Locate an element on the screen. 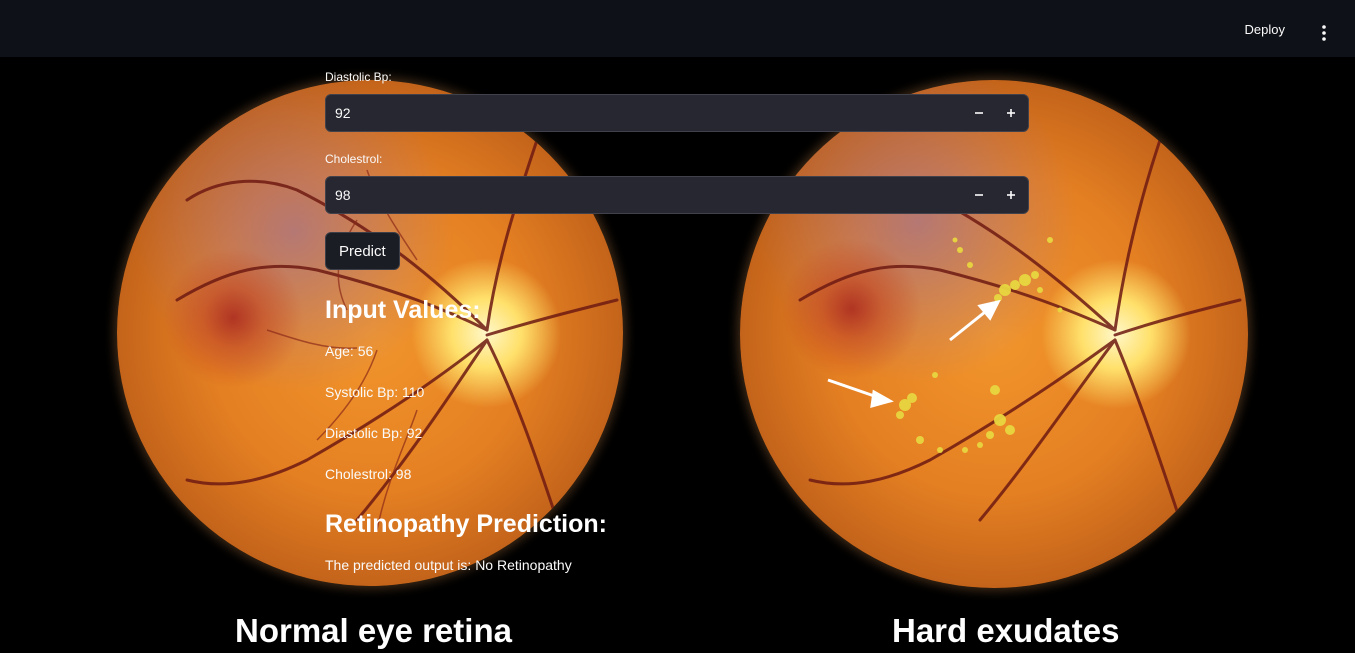 The image size is (1355, 653). cholesterol-input: 98 is located at coordinates (677, 195).